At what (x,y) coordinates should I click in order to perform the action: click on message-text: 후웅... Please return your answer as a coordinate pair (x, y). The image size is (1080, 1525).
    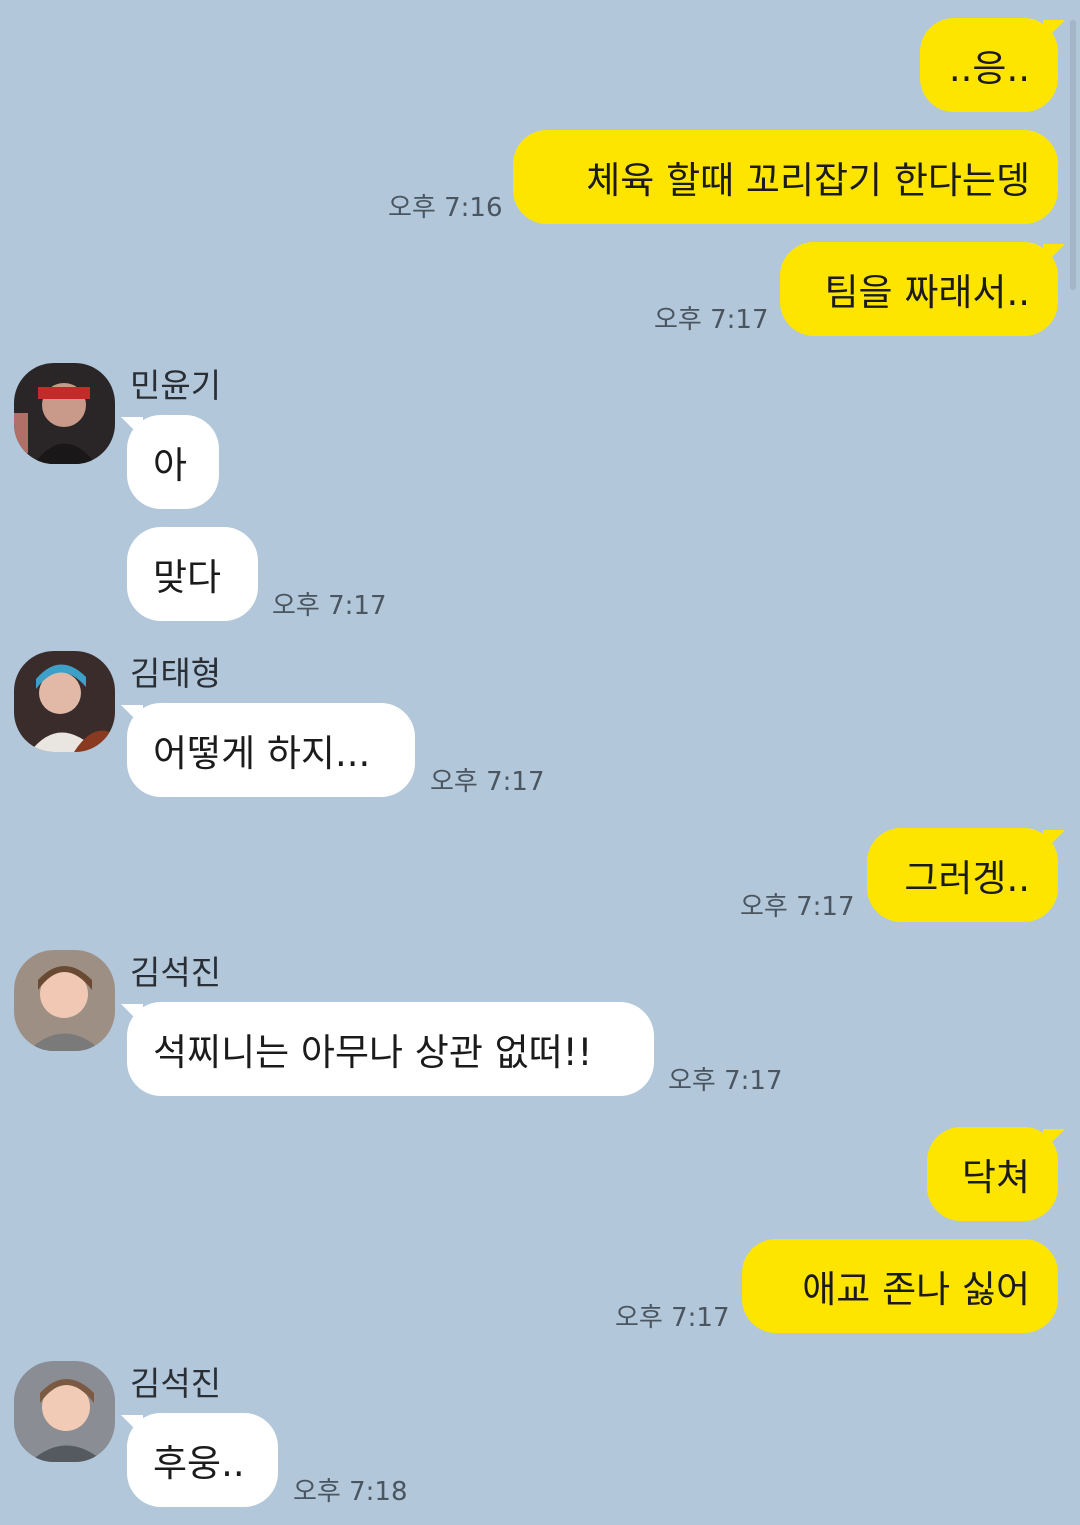
    Looking at the image, I should click on (199, 1463).